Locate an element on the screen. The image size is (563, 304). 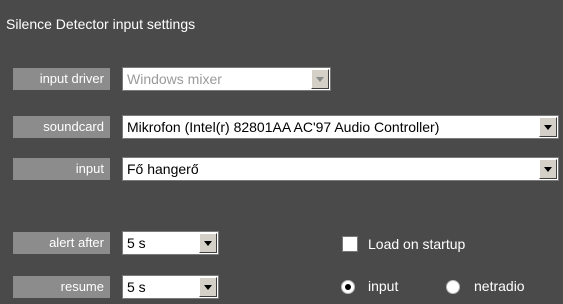
resume-value: 5 s is located at coordinates (136, 287).